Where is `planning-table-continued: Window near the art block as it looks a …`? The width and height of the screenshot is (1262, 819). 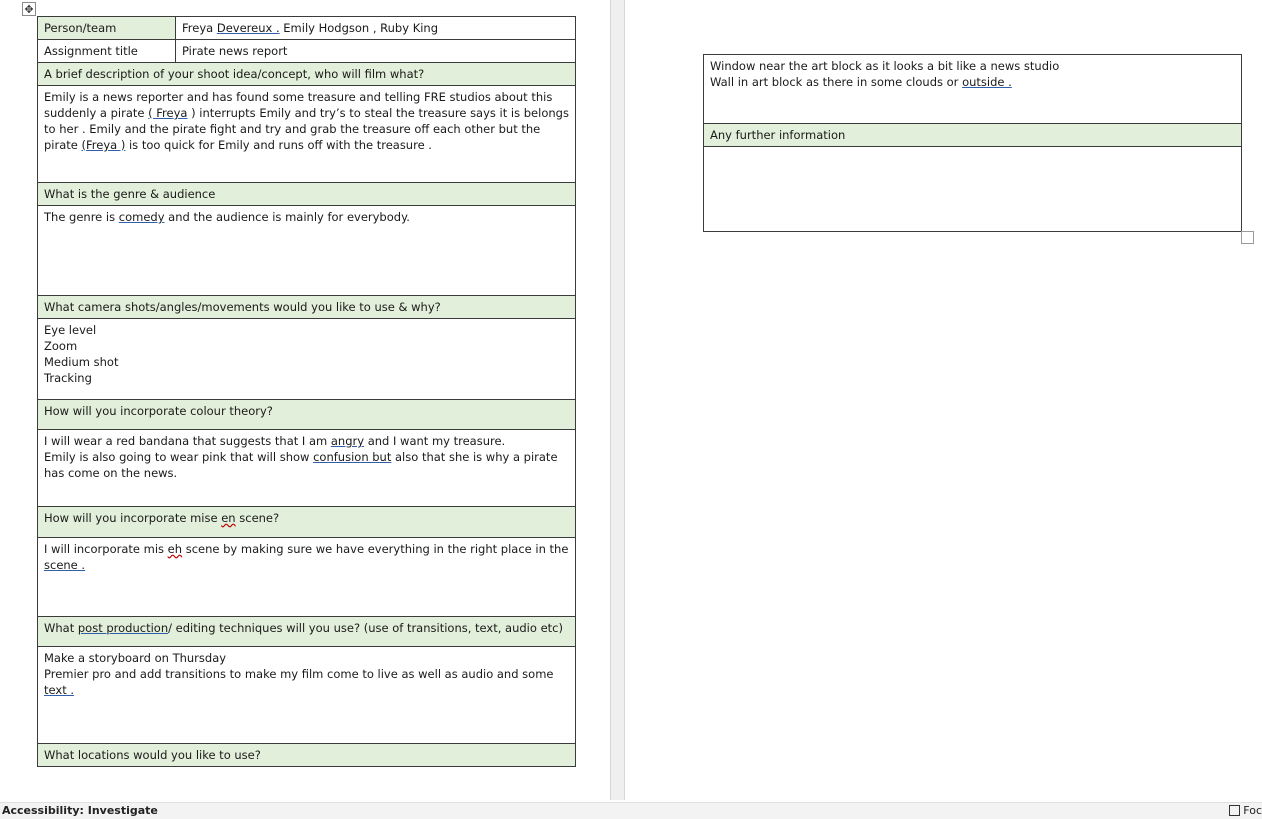
planning-table-continued: Window near the art block as it looks a … is located at coordinates (972, 143).